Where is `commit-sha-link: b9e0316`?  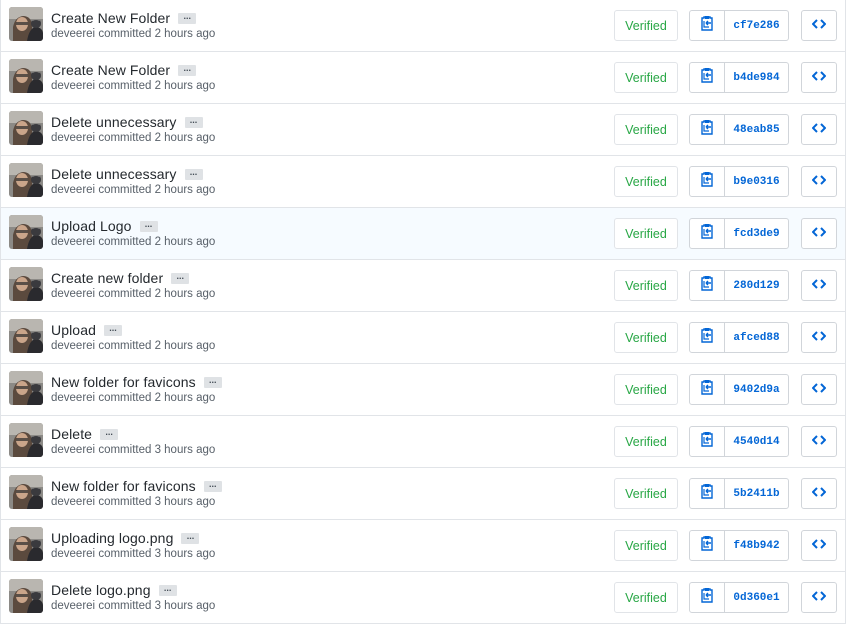
commit-sha-link: b9e0316 is located at coordinates (756, 181).